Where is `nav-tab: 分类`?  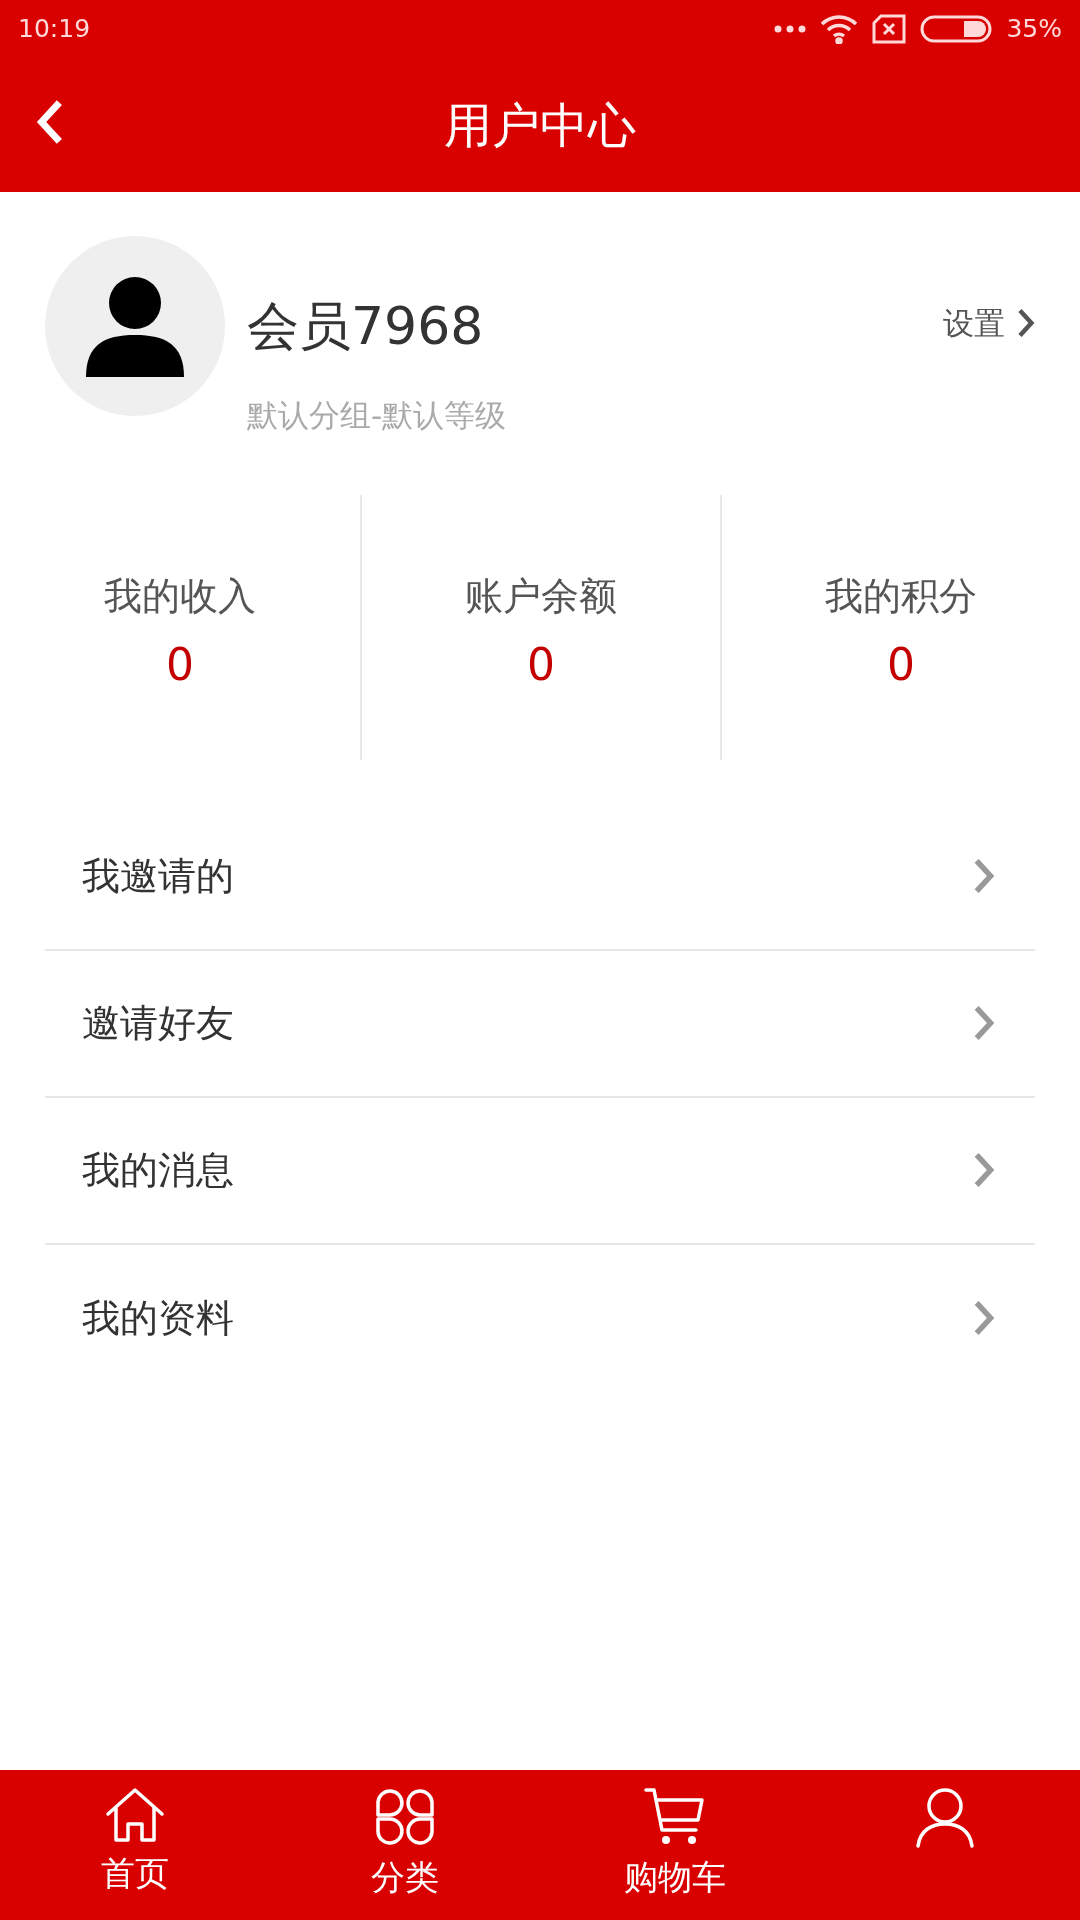
nav-tab: 分类 is located at coordinates (405, 1845).